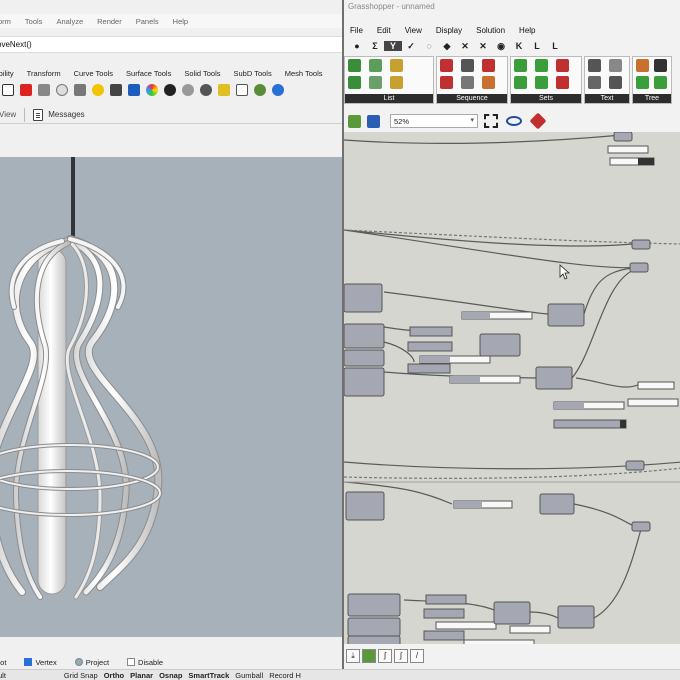  What do you see at coordinates (188, 90) in the screenshot?
I see `sphere-icon` at bounding box center [188, 90].